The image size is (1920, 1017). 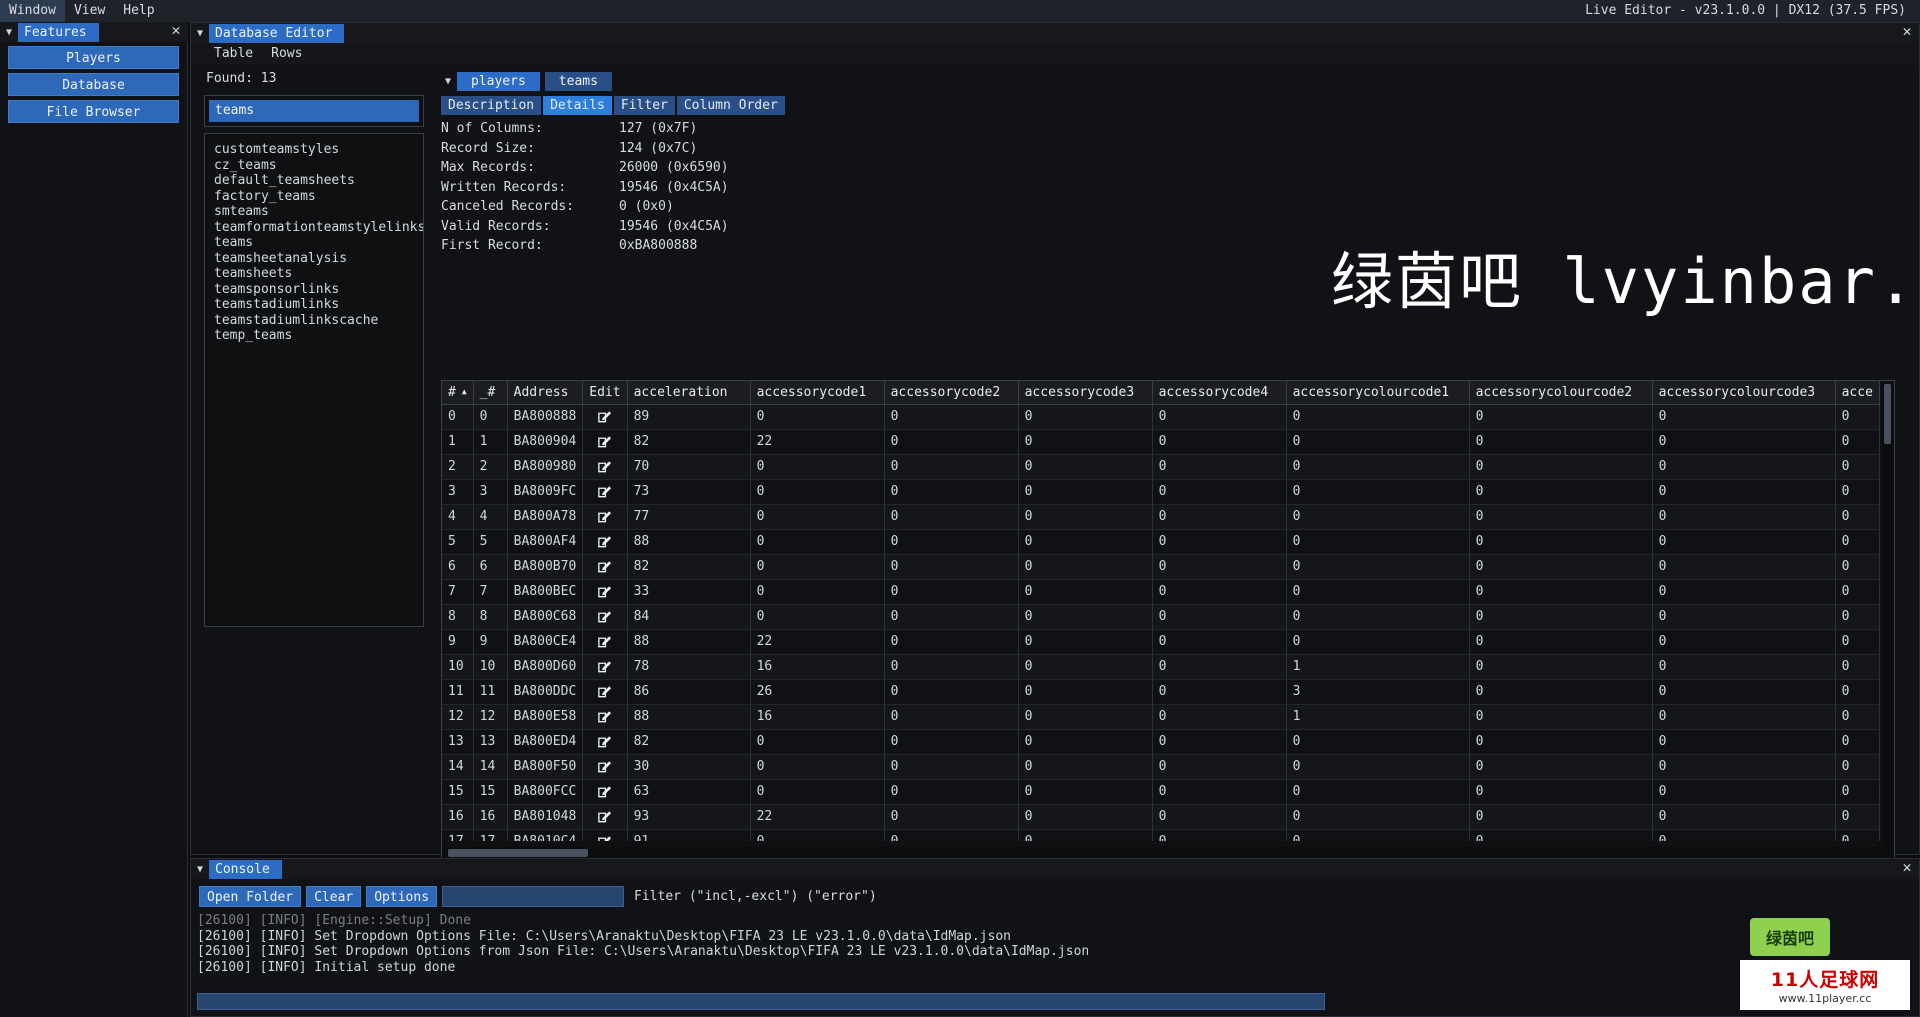 What do you see at coordinates (689, 692) in the screenshot?
I see `cell-acceleration: 86` at bounding box center [689, 692].